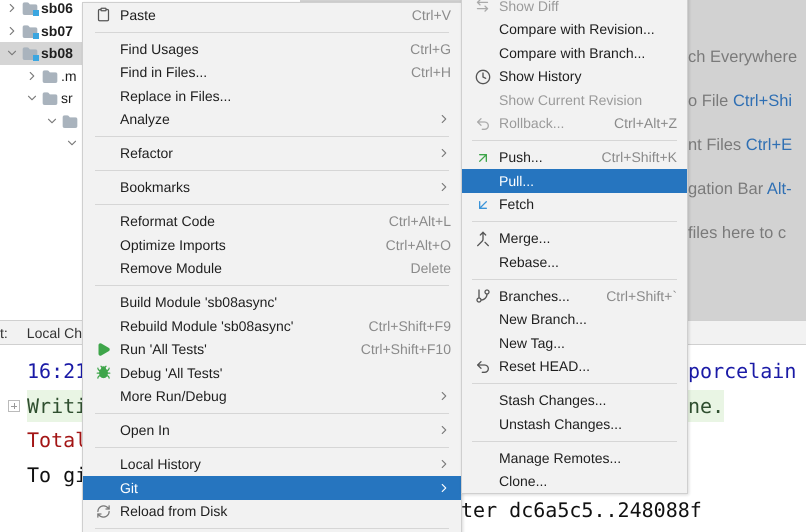 This screenshot has width=806, height=532. Describe the element at coordinates (741, 145) in the screenshot. I see `editor-hint: nt Files Ctrl+E` at that location.